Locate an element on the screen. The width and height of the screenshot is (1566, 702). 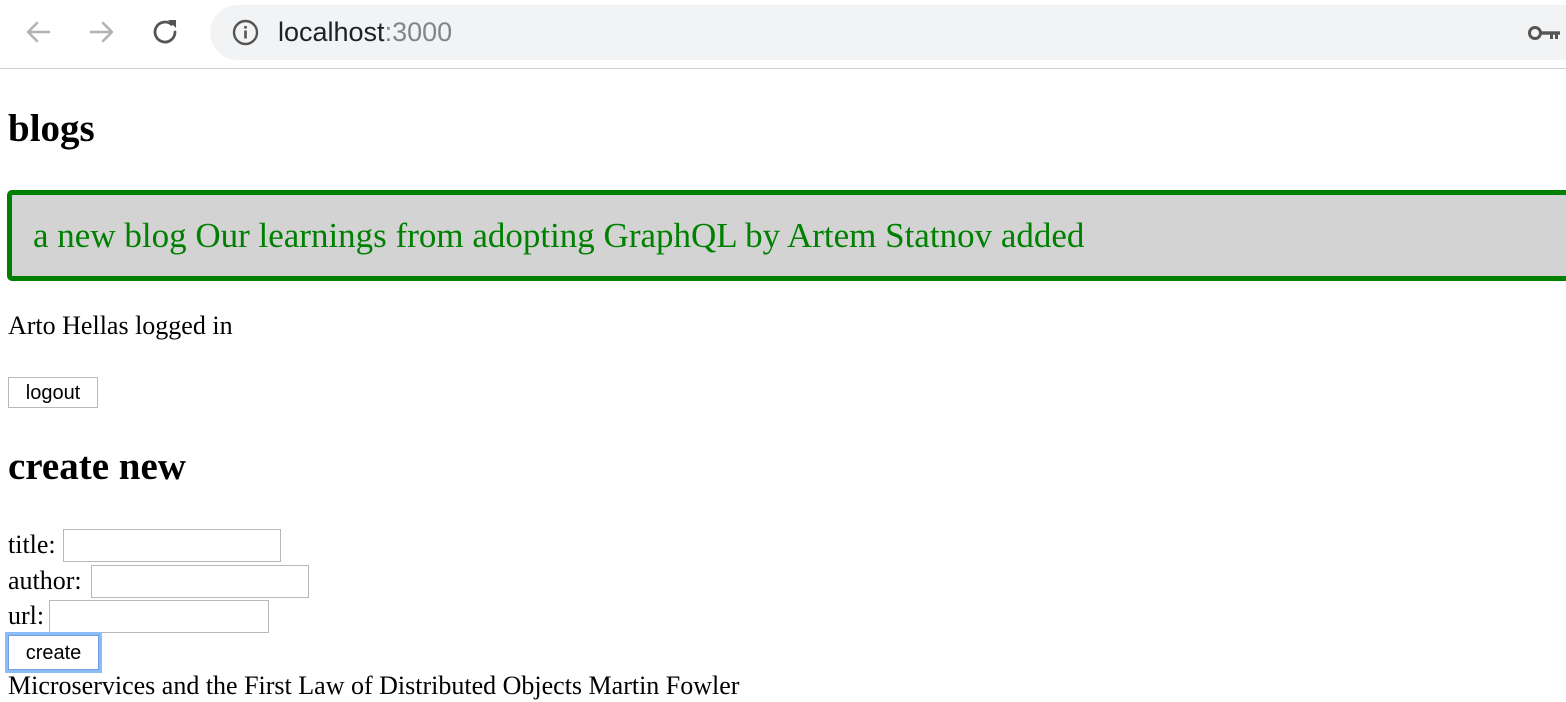
url-text: localhost:3000 is located at coordinates (365, 32).